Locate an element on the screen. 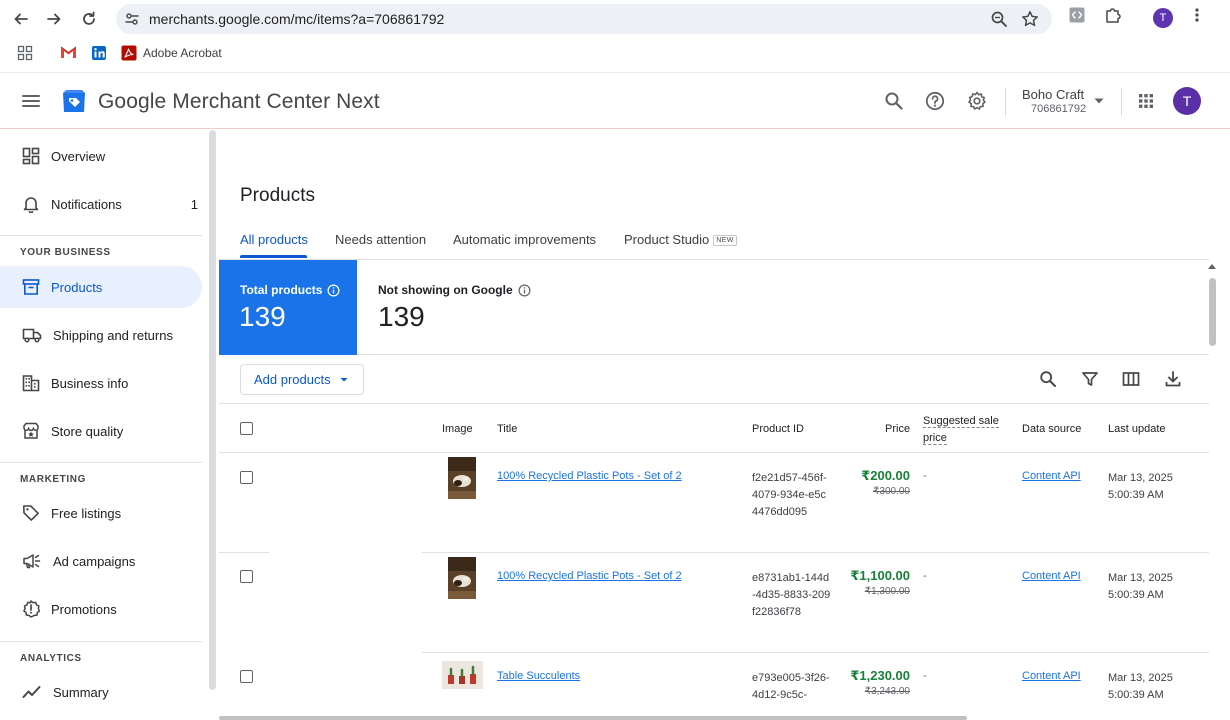  reload-icon is located at coordinates (89, 19).